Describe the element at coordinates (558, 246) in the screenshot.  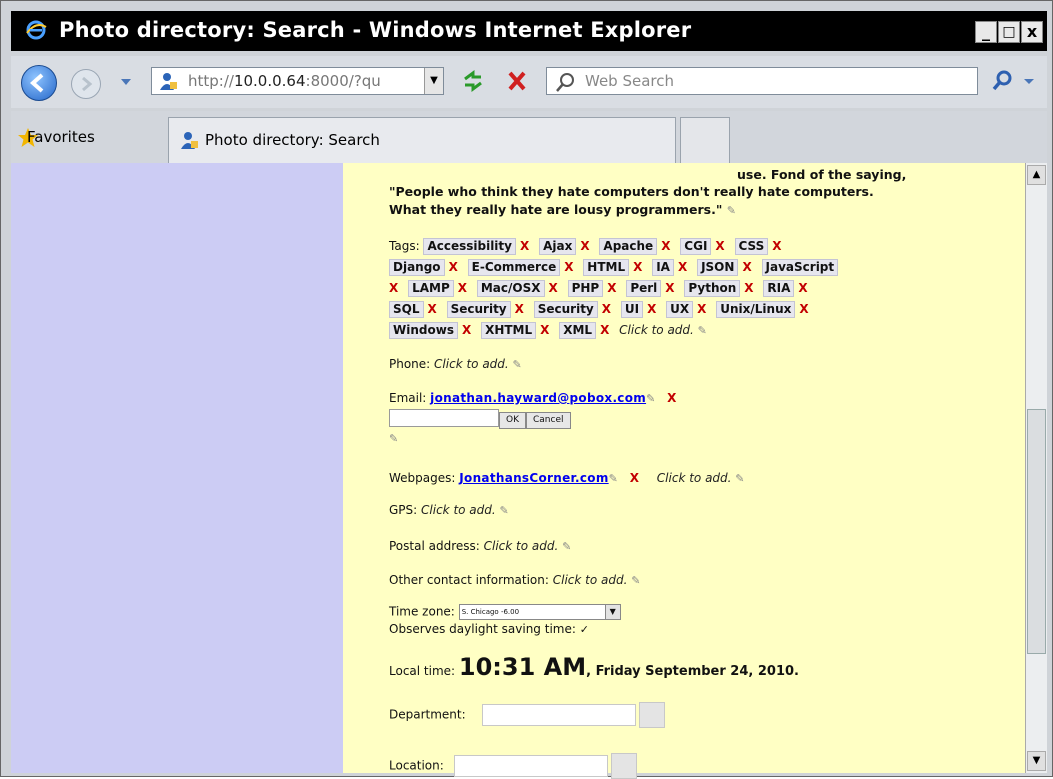
I see `tag-item: Ajax` at that location.